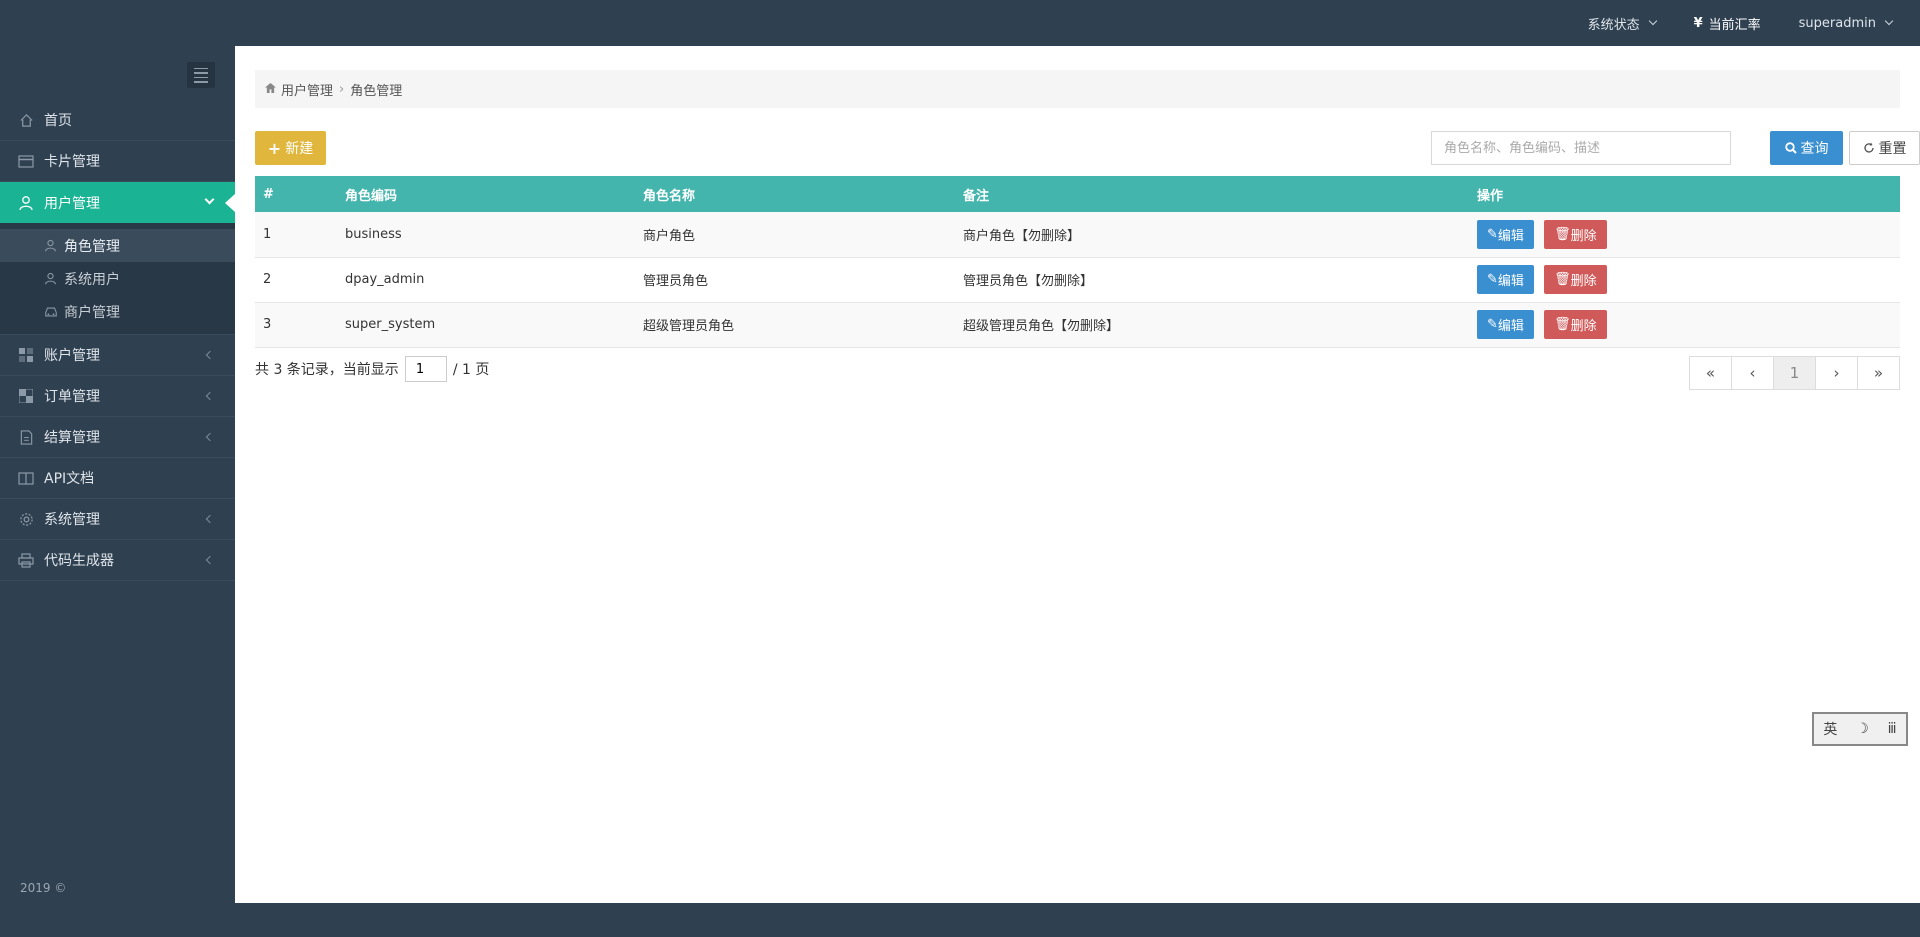 The image size is (1920, 937). Describe the element at coordinates (274, 148) in the screenshot. I see `plus-icon: +` at that location.